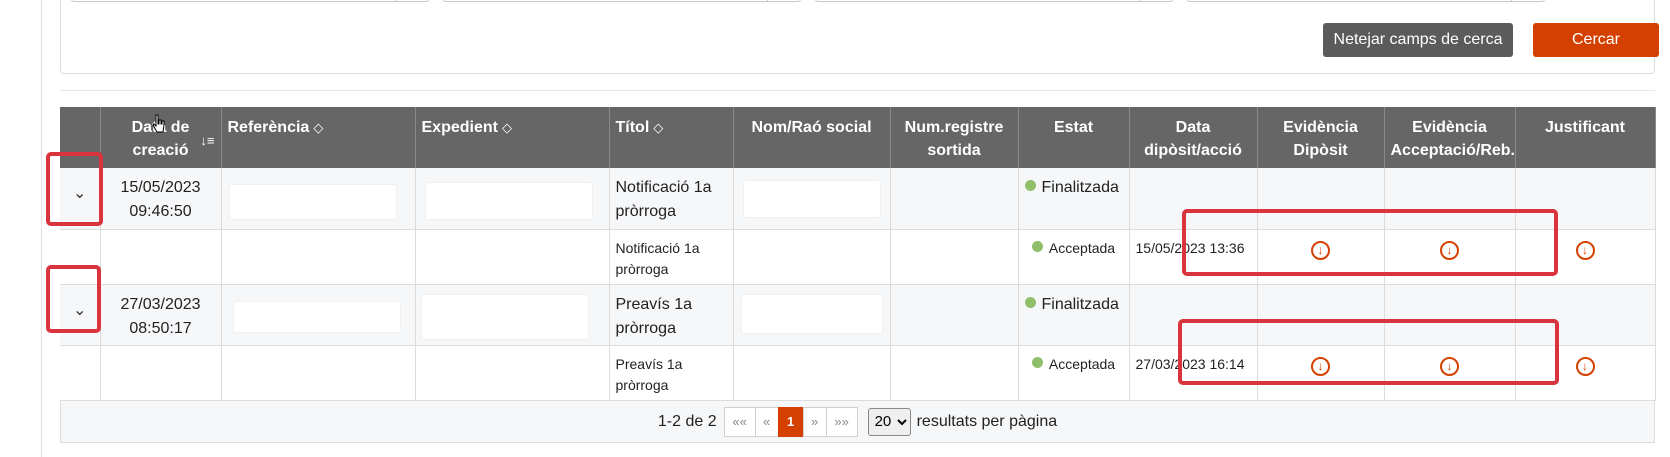 The image size is (1670, 457). What do you see at coordinates (790, 421) in the screenshot?
I see `page-1-button: 1` at bounding box center [790, 421].